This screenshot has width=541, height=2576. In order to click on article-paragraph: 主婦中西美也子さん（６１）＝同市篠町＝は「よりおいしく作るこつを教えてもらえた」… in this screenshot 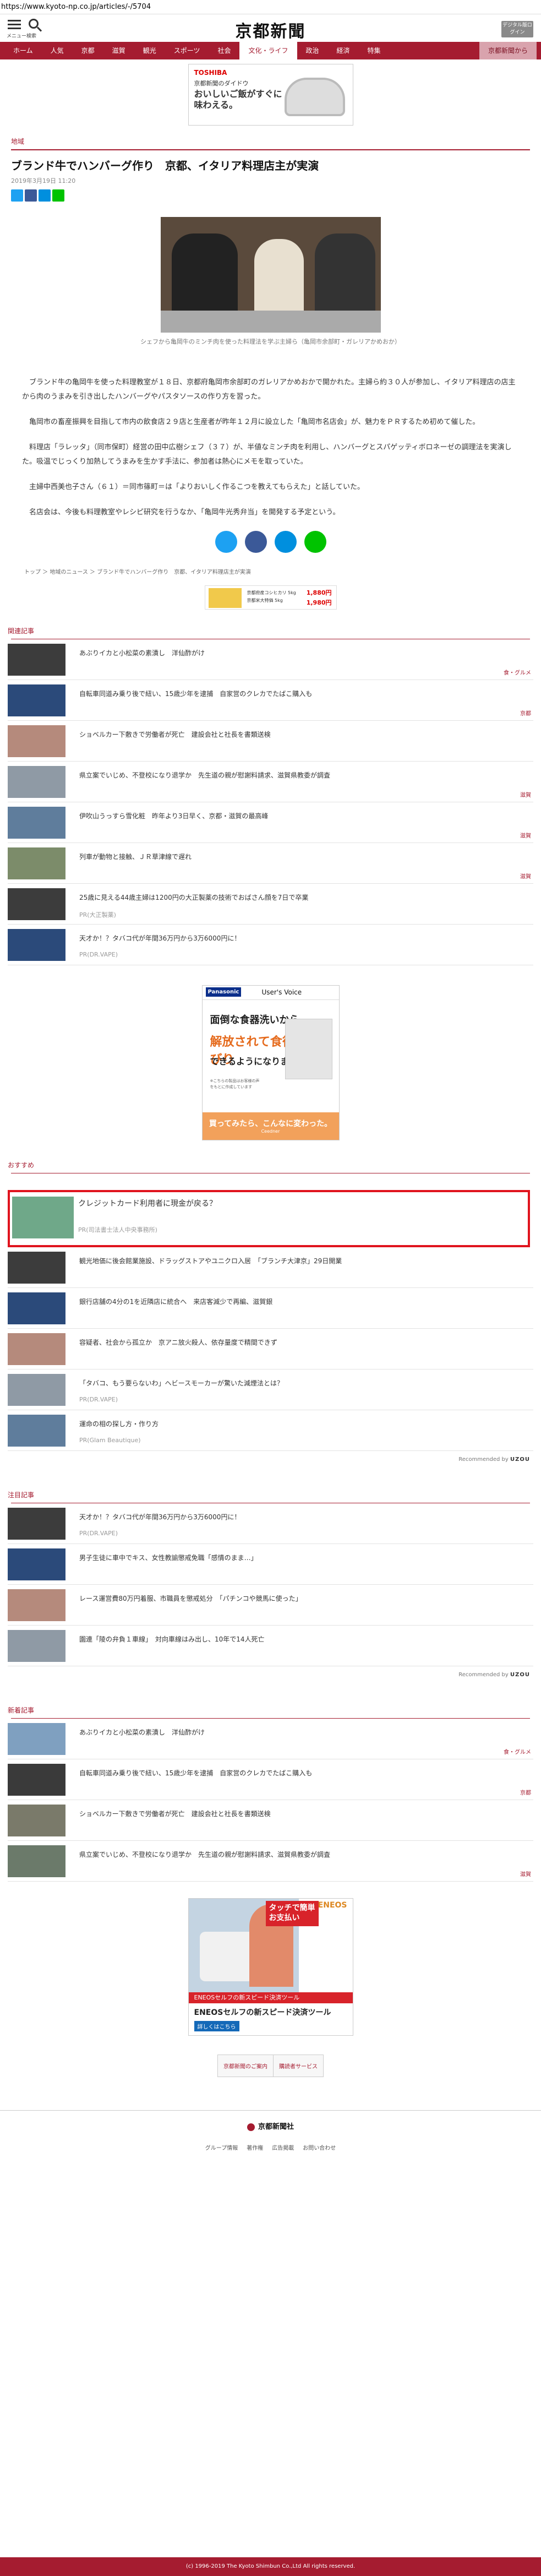, I will do `click(197, 487)`.